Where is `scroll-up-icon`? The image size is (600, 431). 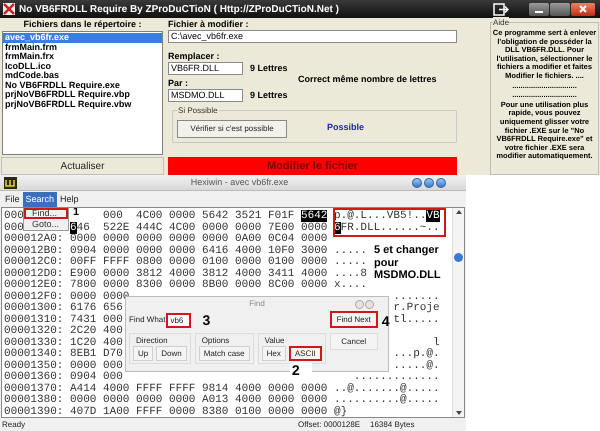 scroll-up-icon is located at coordinates (459, 212).